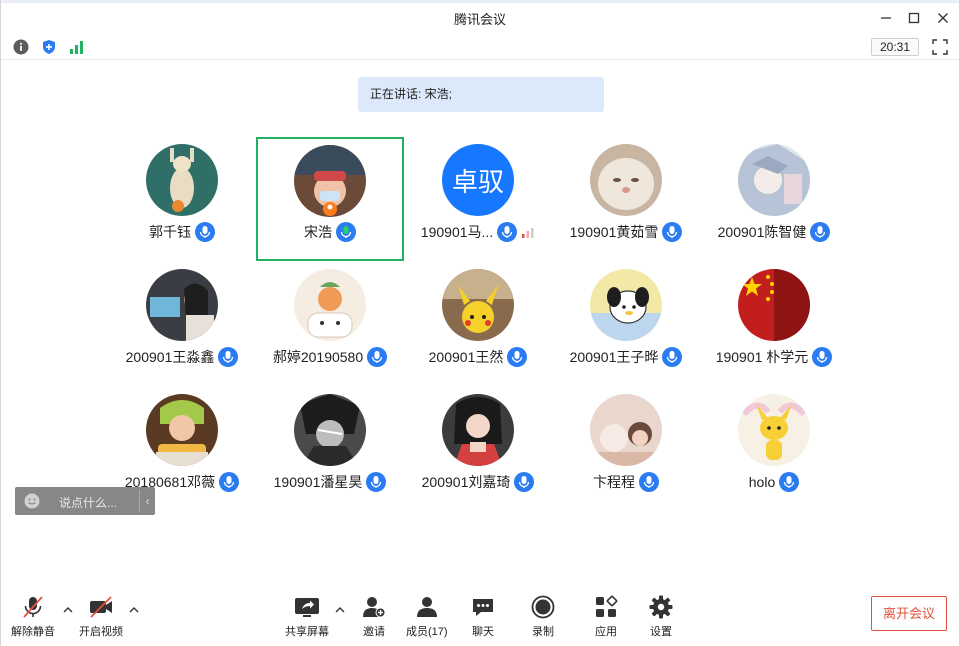 This screenshot has width=960, height=646. Describe the element at coordinates (614, 232) in the screenshot. I see `participant-name: 190901黄茹雪` at that location.